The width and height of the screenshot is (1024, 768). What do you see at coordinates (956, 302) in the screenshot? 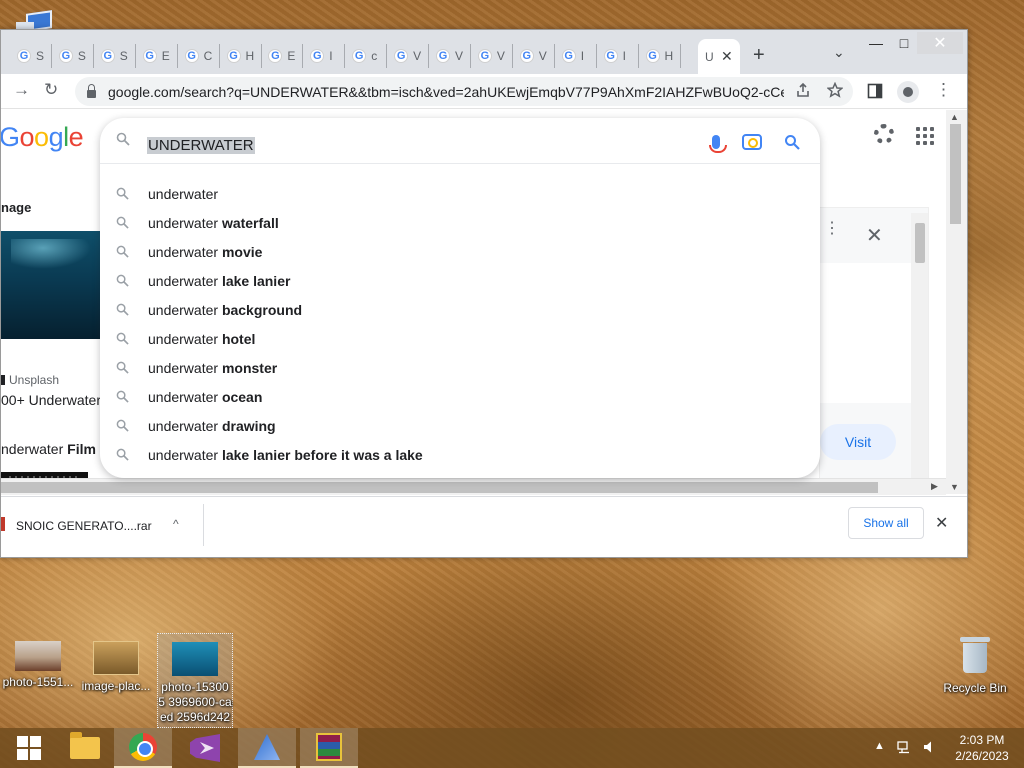
I see `page-scrollbar: ▲ ▼` at bounding box center [956, 302].